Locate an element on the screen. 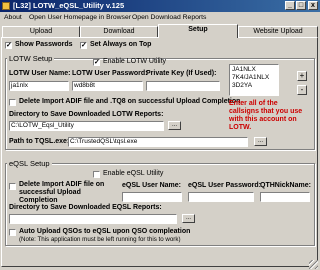 The height and width of the screenshot is (270, 320). callsign-item: 7K4/JA1NLX is located at coordinates (254, 78).